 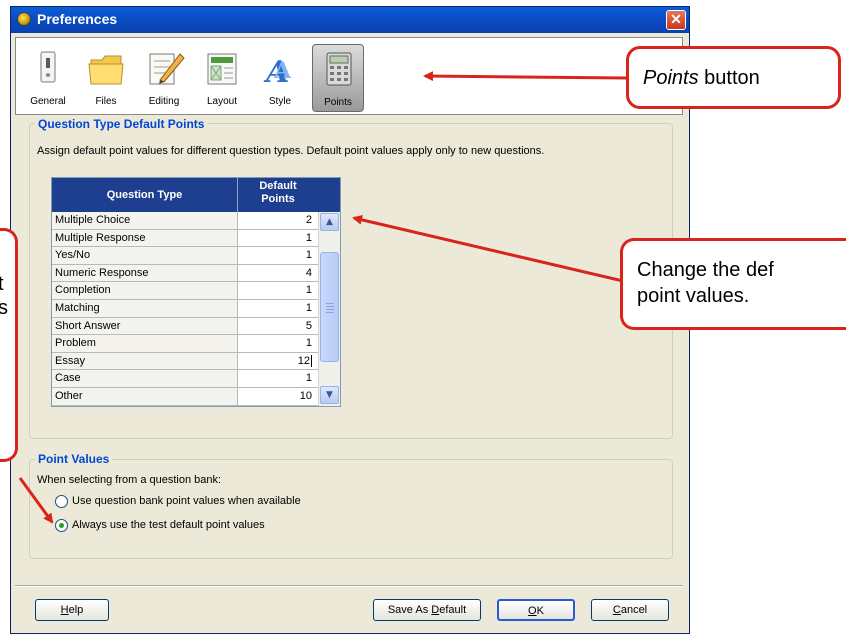 I want to click on arrow-to-radio-option, so click(x=36, y=500).